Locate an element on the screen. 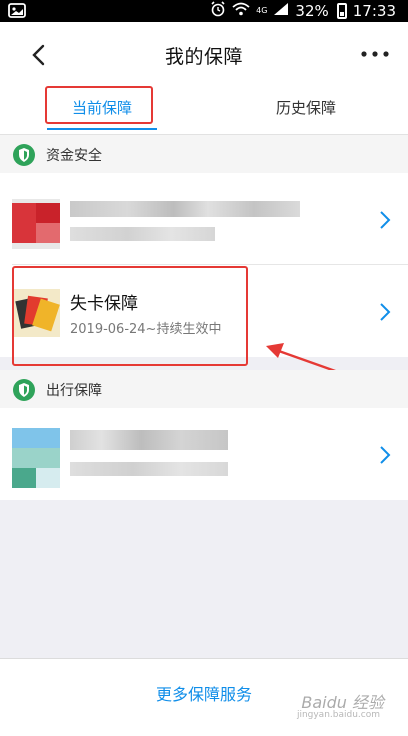  section-label: 资金安全 is located at coordinates (74, 156).